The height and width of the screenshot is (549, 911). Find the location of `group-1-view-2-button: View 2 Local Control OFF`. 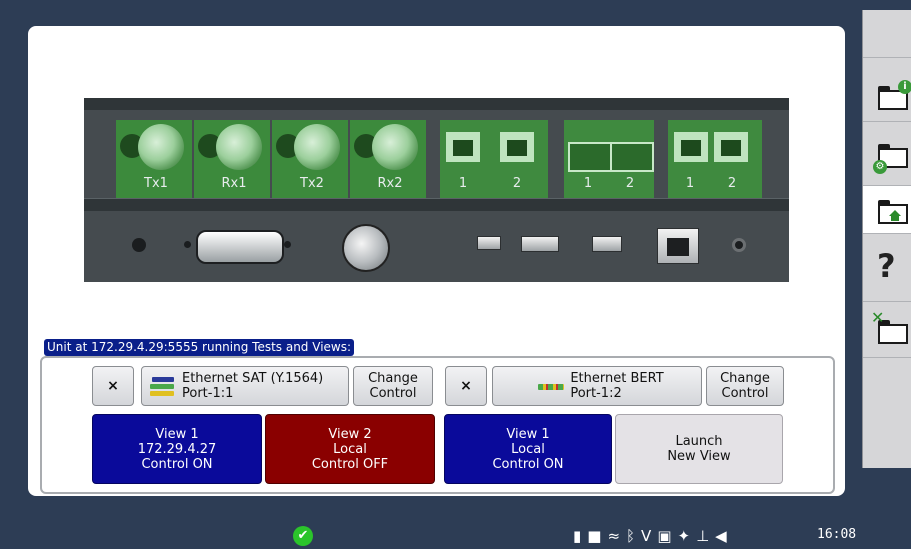

group-1-view-2-button: View 2 Local Control OFF is located at coordinates (350, 449).